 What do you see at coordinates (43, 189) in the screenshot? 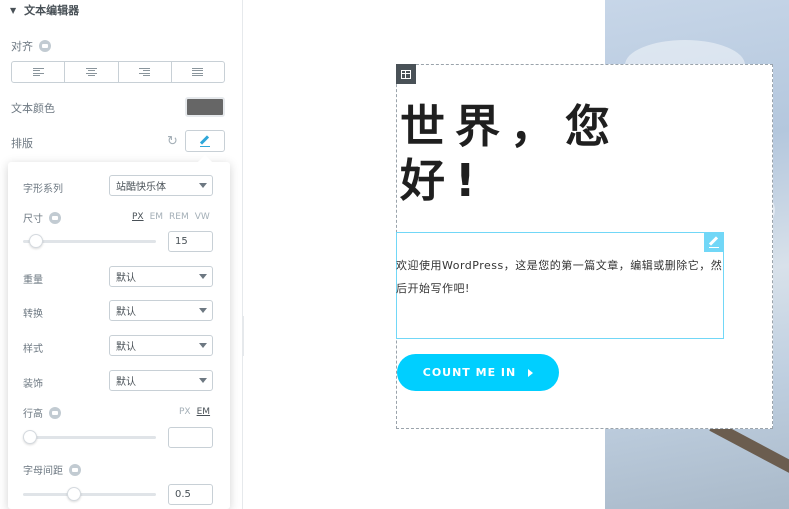
I see `font-family-label: 字形系列` at bounding box center [43, 189].